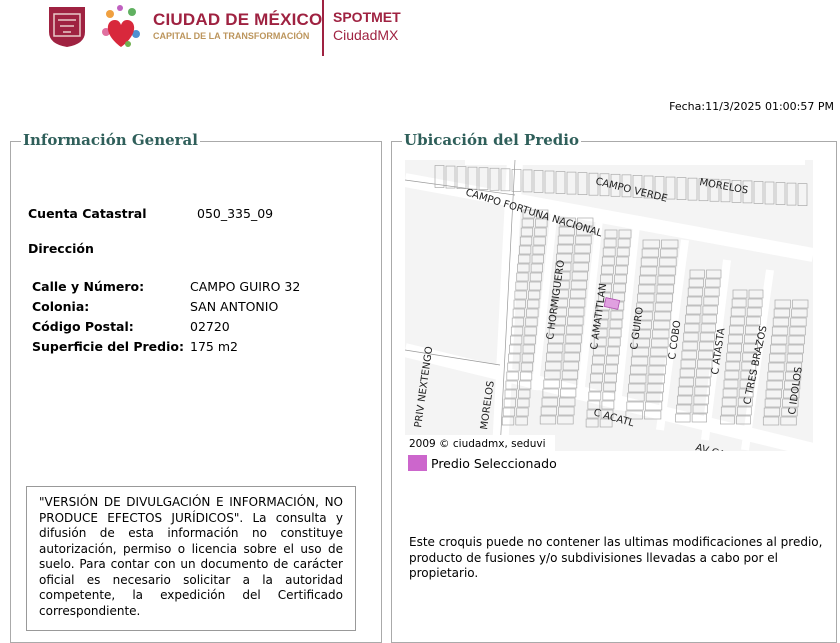 The image size is (840, 643). Describe the element at coordinates (67, 27) in the screenshot. I see `cdmx-shield-logo` at that location.